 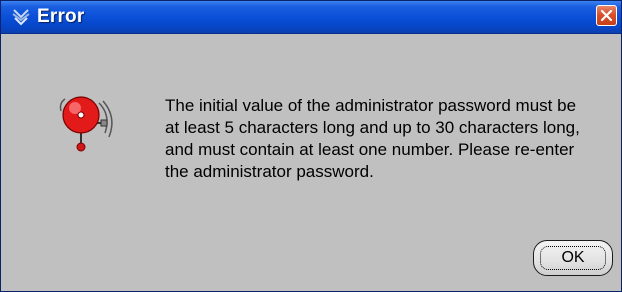 I want to click on title-bar: Error, so click(x=311, y=17).